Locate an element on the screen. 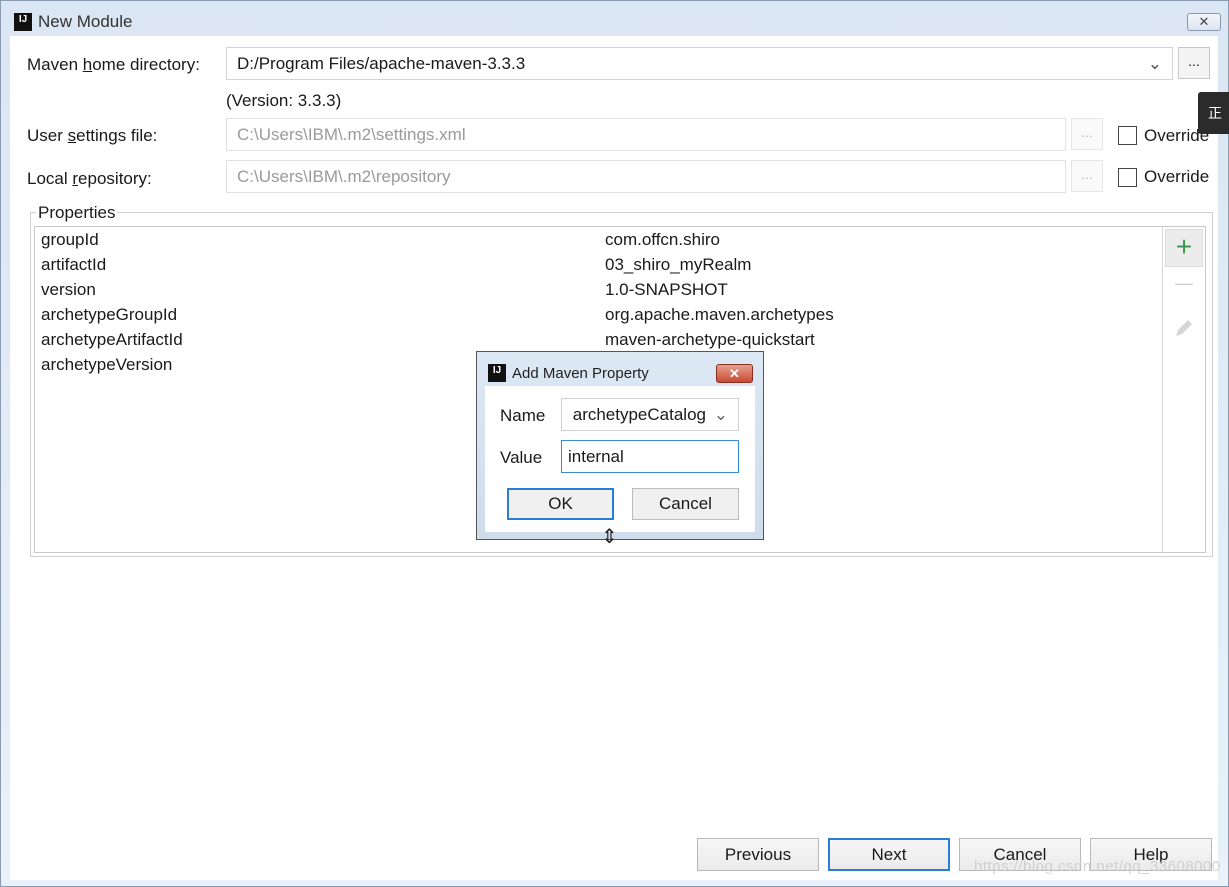 The width and height of the screenshot is (1229, 887). add-property-button: + is located at coordinates (1184, 248).